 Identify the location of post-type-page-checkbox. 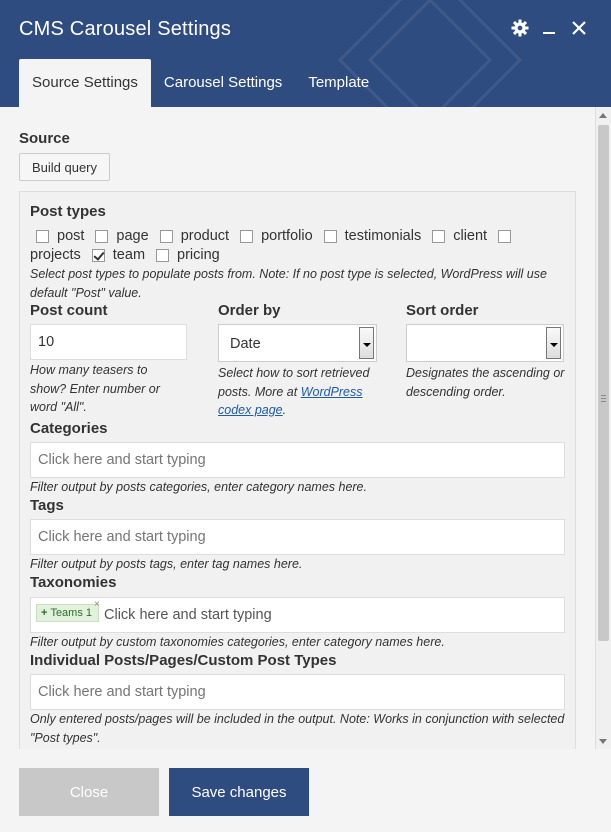
(102, 236).